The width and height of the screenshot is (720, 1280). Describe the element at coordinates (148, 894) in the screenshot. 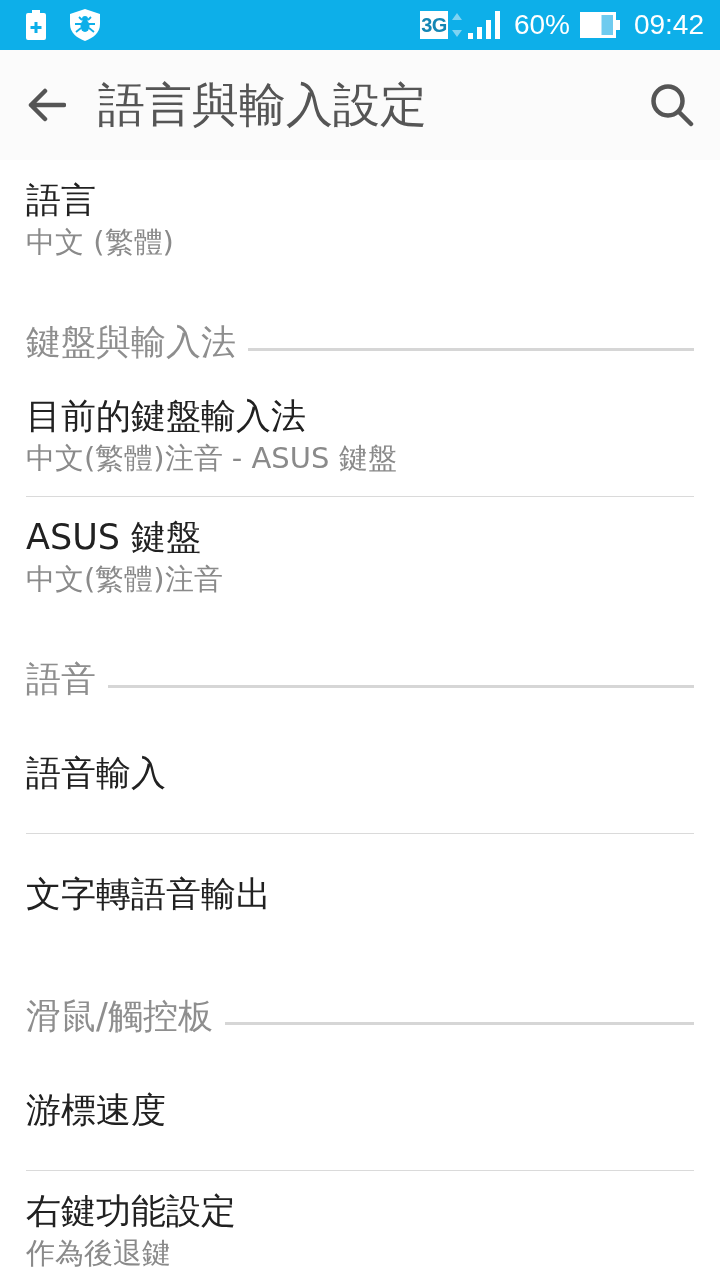

I see `setting-title: 文字轉語音輸出` at that location.